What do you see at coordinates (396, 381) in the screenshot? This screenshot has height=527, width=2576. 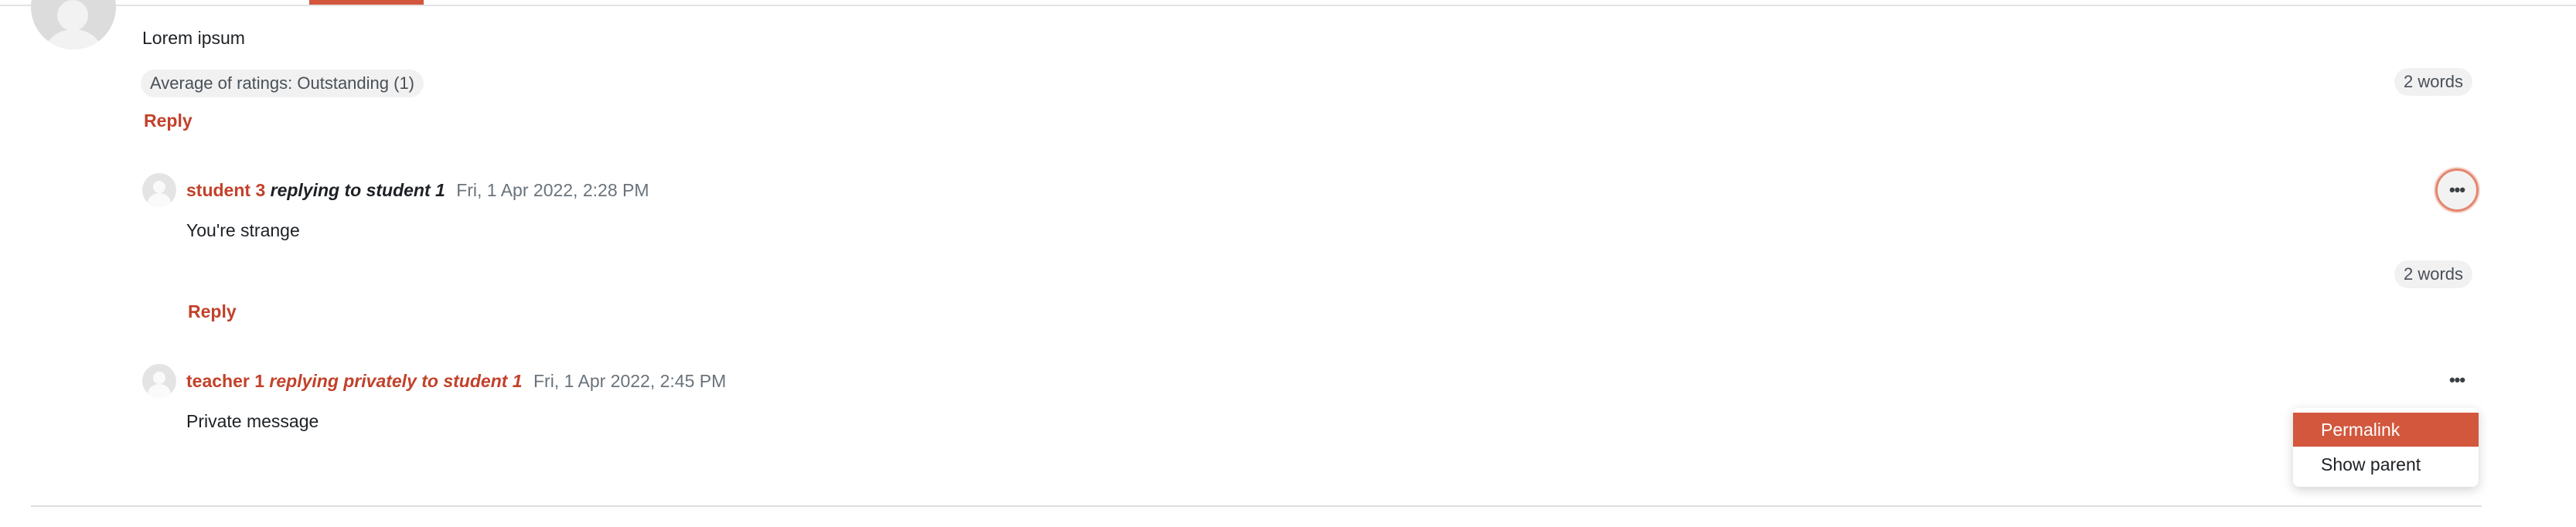 I see `private-reply-relation: replying privately to student 1` at bounding box center [396, 381].